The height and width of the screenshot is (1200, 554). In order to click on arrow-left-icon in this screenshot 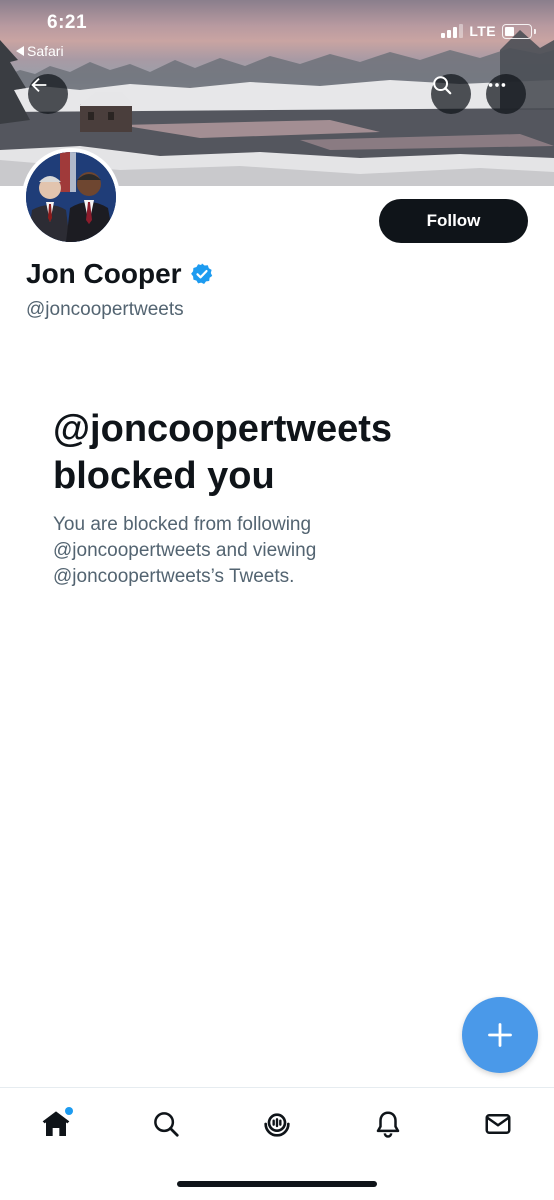, I will do `click(39, 85)`.